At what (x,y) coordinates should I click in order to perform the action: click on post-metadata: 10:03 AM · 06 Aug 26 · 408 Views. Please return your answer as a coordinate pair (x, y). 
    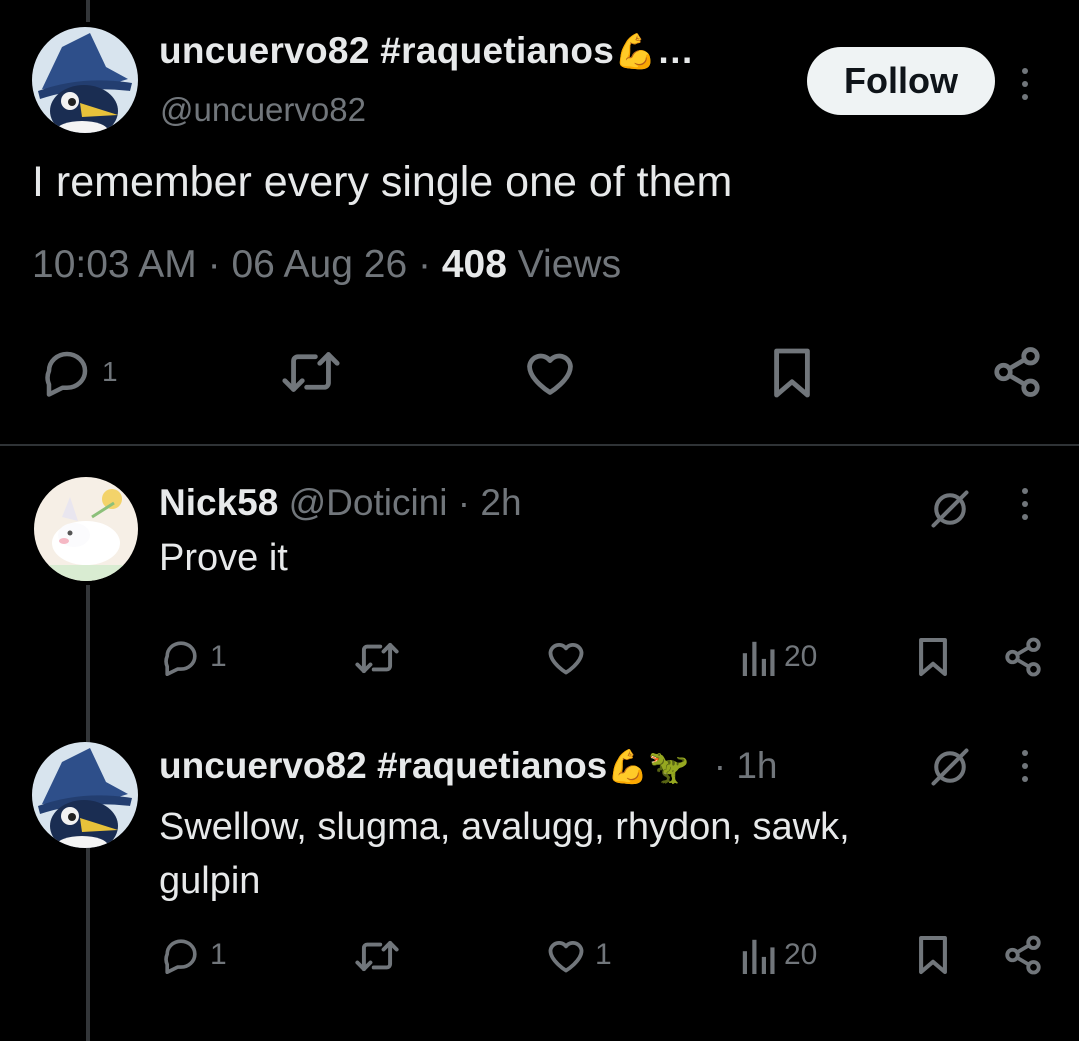
    Looking at the image, I should click on (326, 265).